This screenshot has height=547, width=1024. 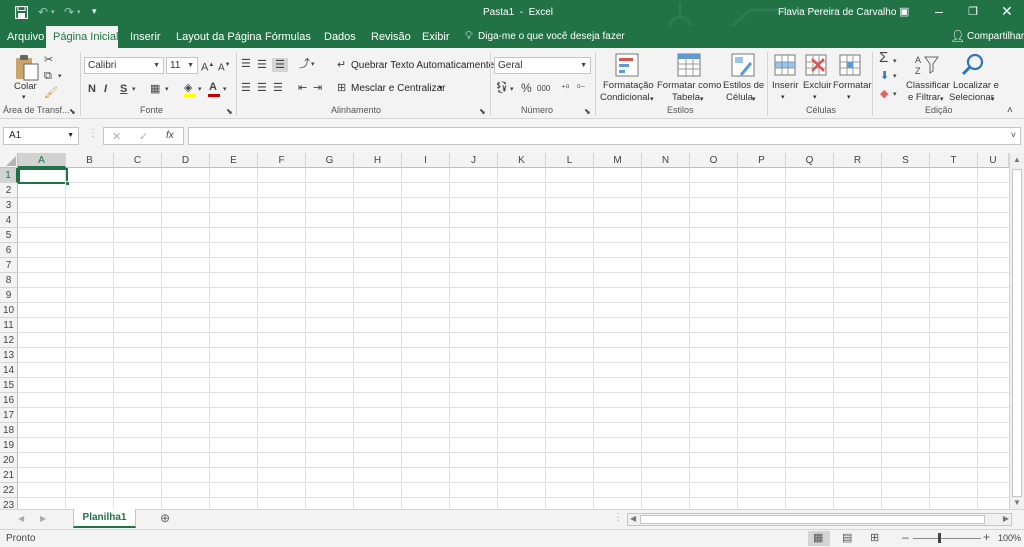 I want to click on row-header-8: 8, so click(x=9, y=280).